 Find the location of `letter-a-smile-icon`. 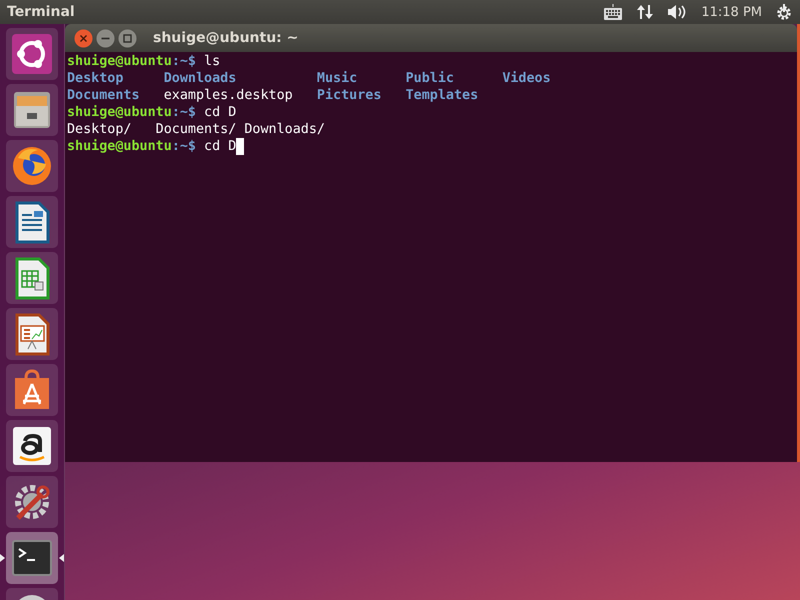

letter-a-smile-icon is located at coordinates (32, 446).